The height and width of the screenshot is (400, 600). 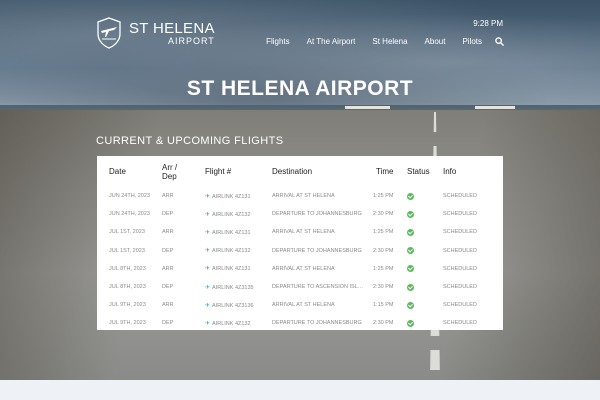 I want to click on logo-subtitle: AIRPORT, so click(x=191, y=40).